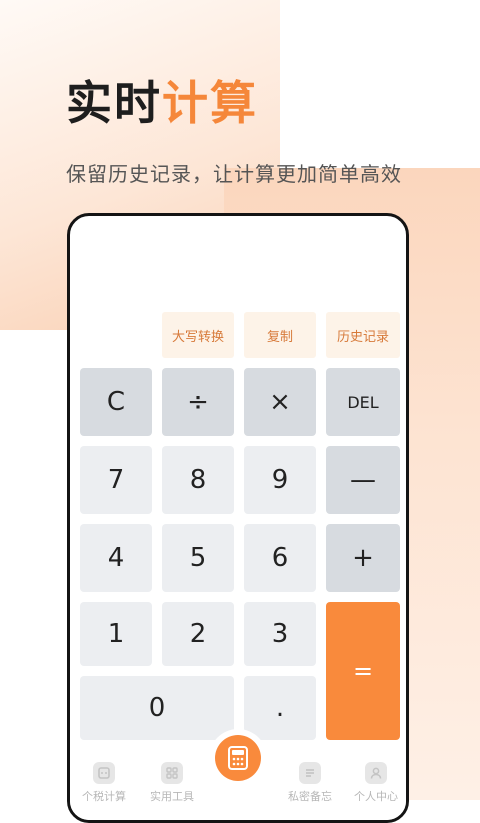 This screenshot has width=480, height=823. I want to click on tab-profile-label: 个人中心, so click(376, 796).